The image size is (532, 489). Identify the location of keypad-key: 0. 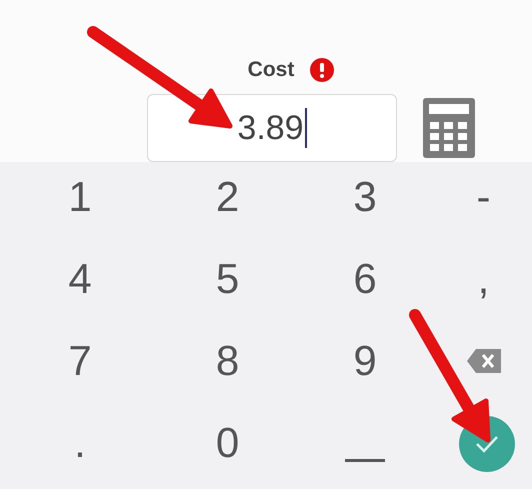
(227, 443).